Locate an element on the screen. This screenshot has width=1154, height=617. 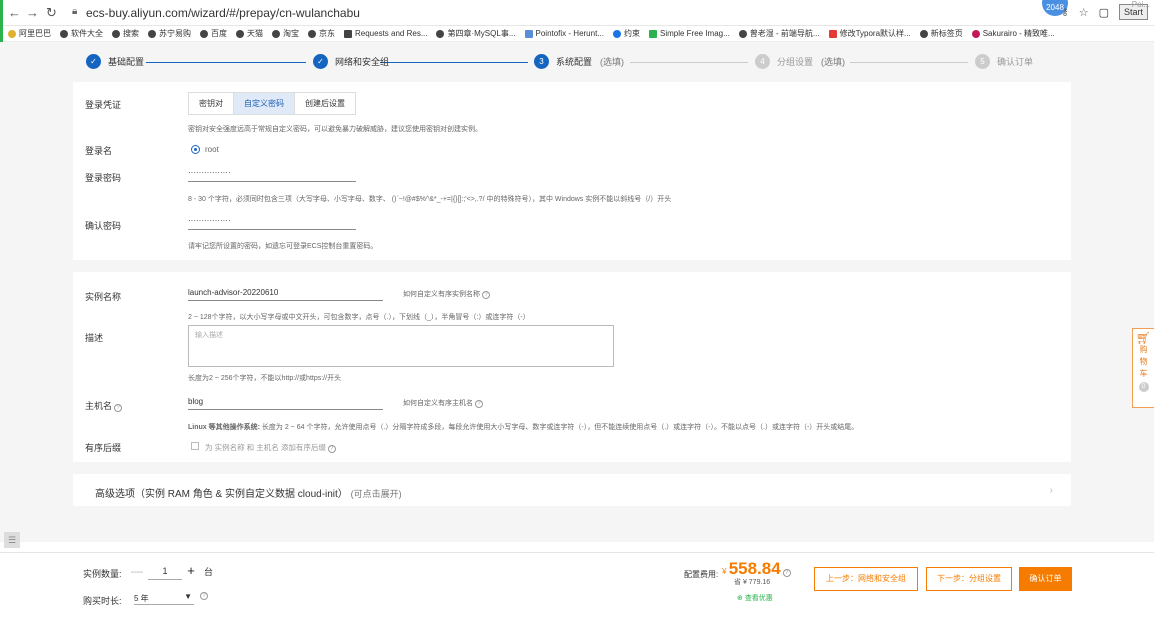
csdn-icon is located at coordinates (832, 33).